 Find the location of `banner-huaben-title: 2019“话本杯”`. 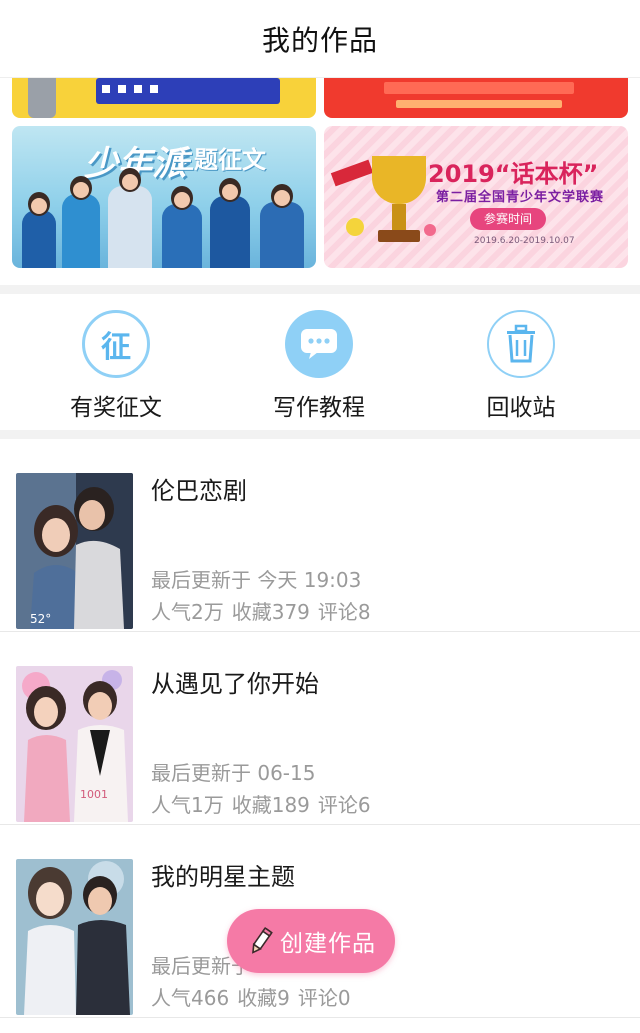

banner-huaben-title: 2019“话本杯” is located at coordinates (513, 174).